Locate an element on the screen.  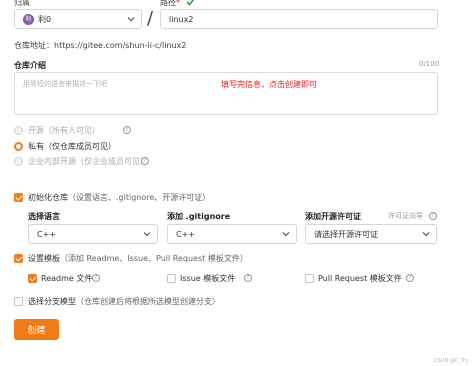
owner-value: 利0 is located at coordinates (45, 19).